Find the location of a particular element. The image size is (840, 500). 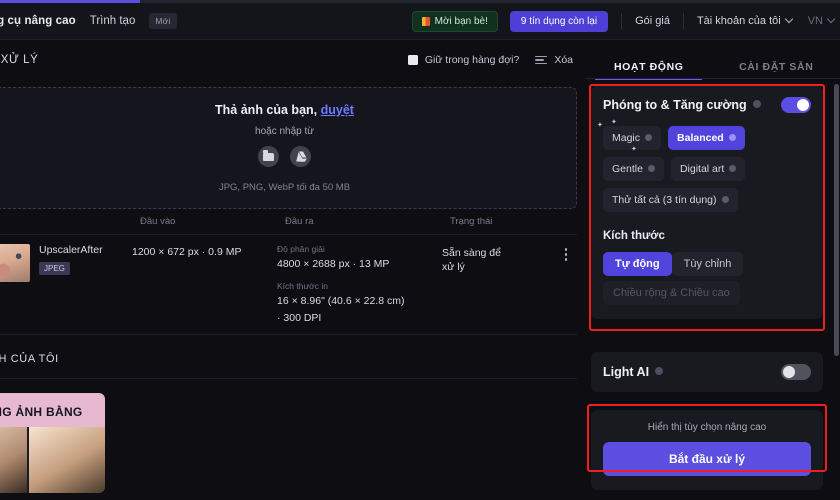

account-menu: Tài khoản của tôi is located at coordinates (744, 20).